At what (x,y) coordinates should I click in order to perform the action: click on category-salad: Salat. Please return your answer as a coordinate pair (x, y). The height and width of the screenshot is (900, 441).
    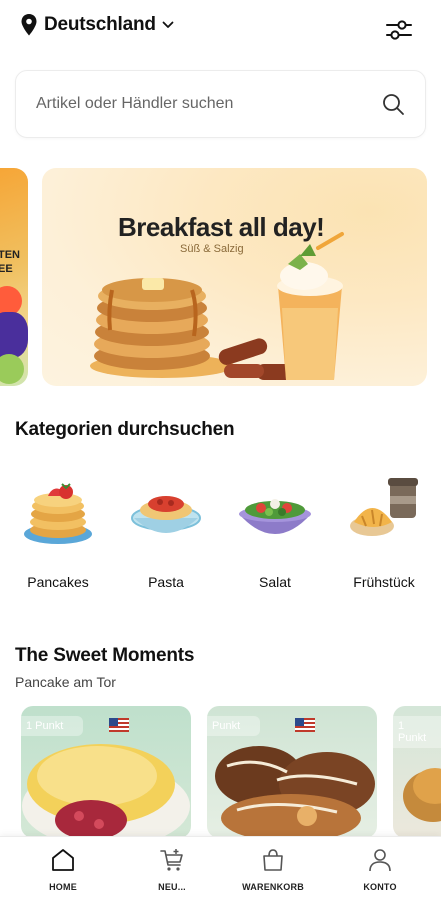
    Looking at the image, I should click on (275, 531).